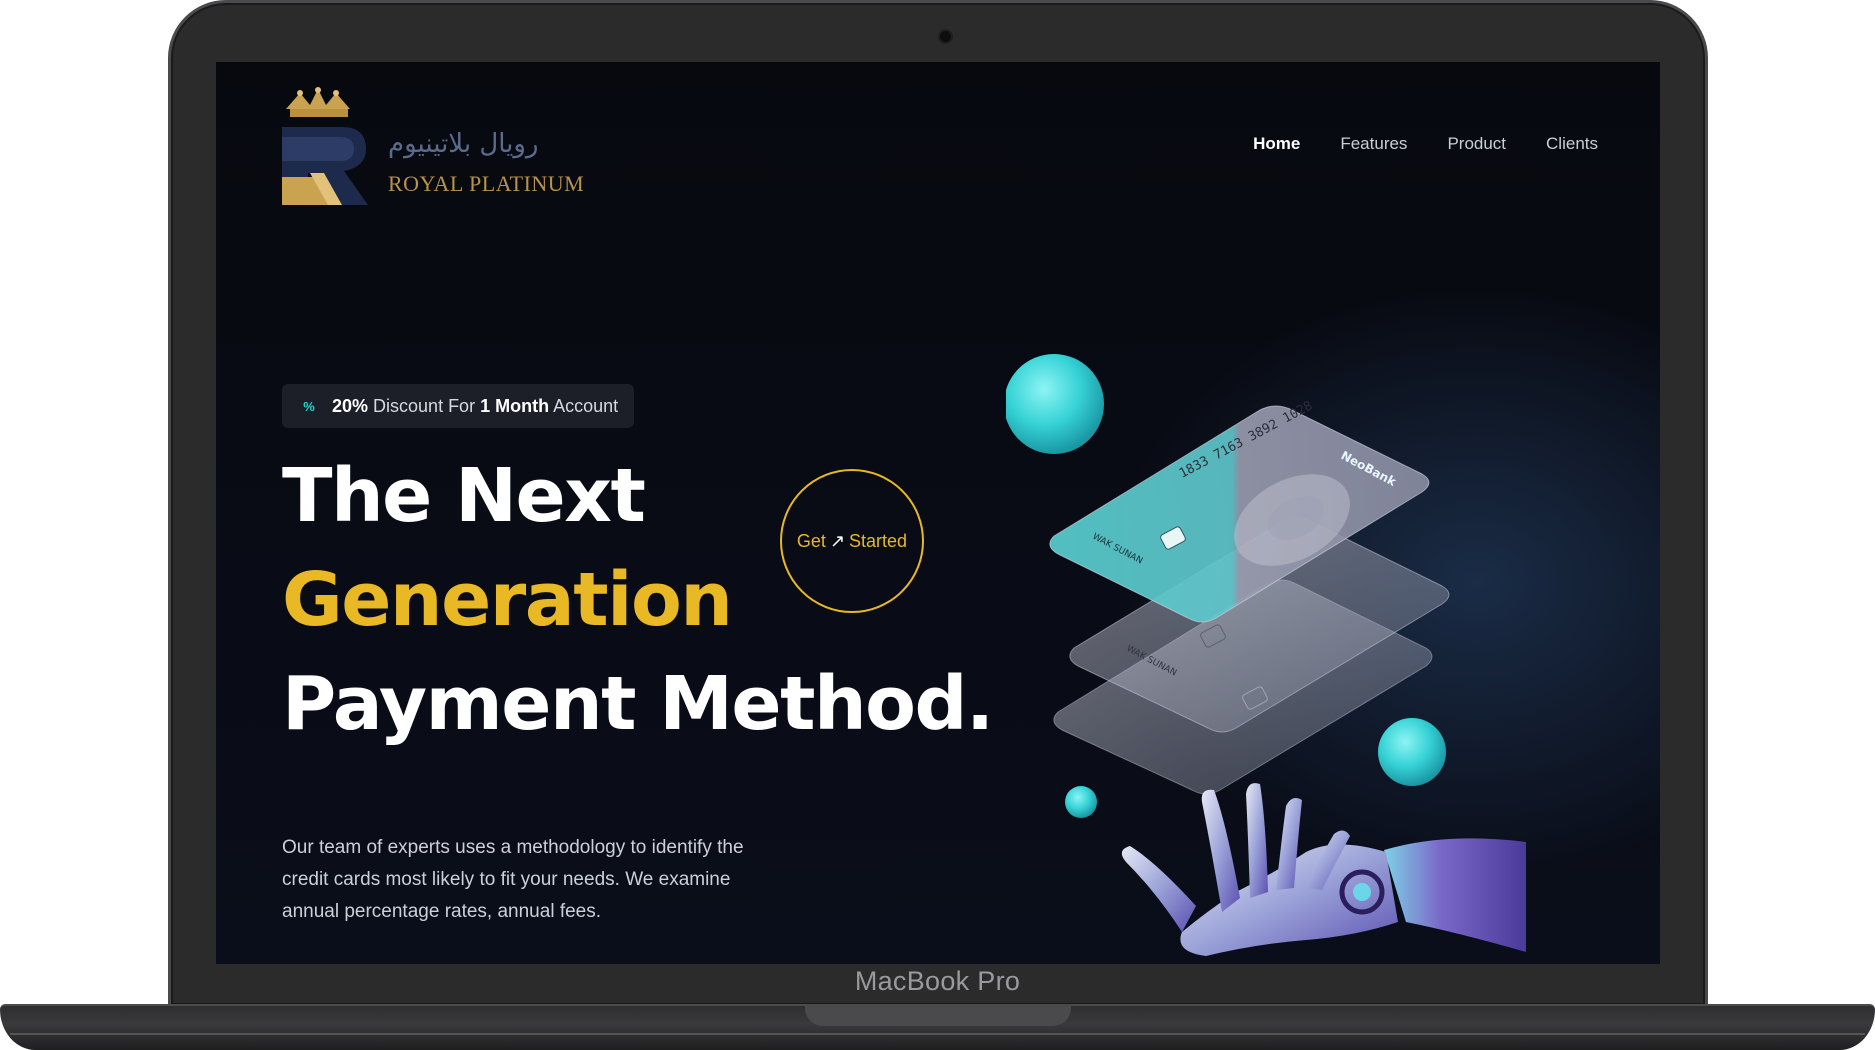 This screenshot has height=1050, width=1875. What do you see at coordinates (938, 1015) in the screenshot?
I see `laptop-notch` at bounding box center [938, 1015].